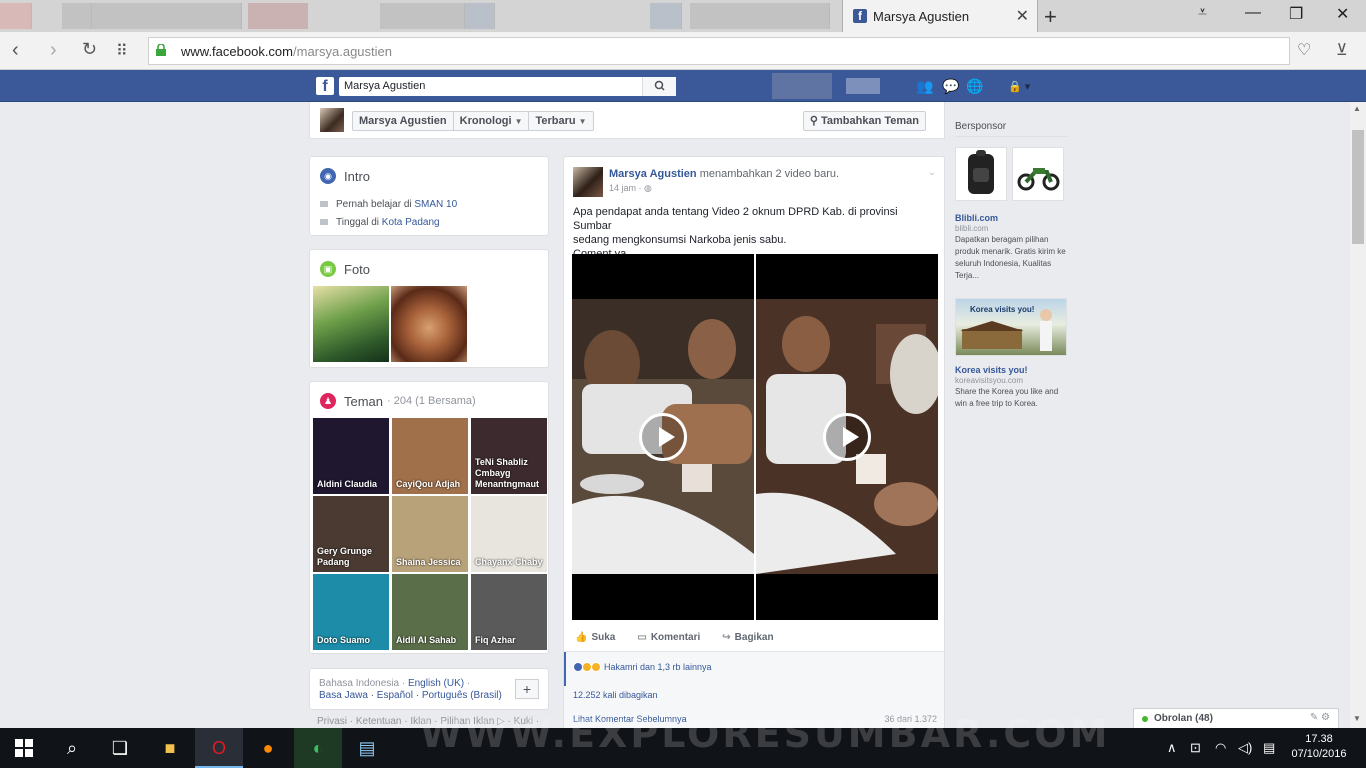 The image size is (1366, 768). I want to click on network-device-icon: ⊡, so click(1195, 748).